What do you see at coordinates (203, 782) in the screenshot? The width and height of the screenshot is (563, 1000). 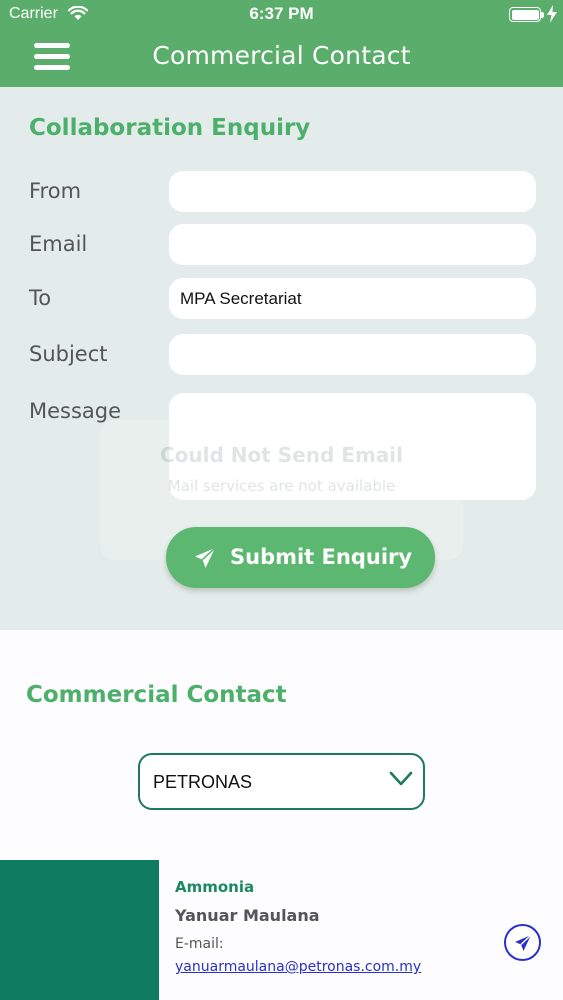 I see `company-select-value: PETRONAS` at bounding box center [203, 782].